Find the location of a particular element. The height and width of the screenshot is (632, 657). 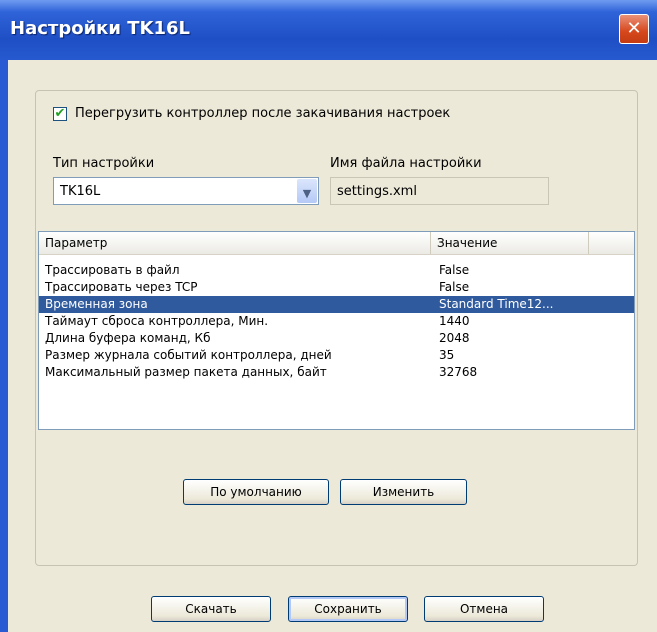

settings-type-value: TK16L is located at coordinates (80, 191).